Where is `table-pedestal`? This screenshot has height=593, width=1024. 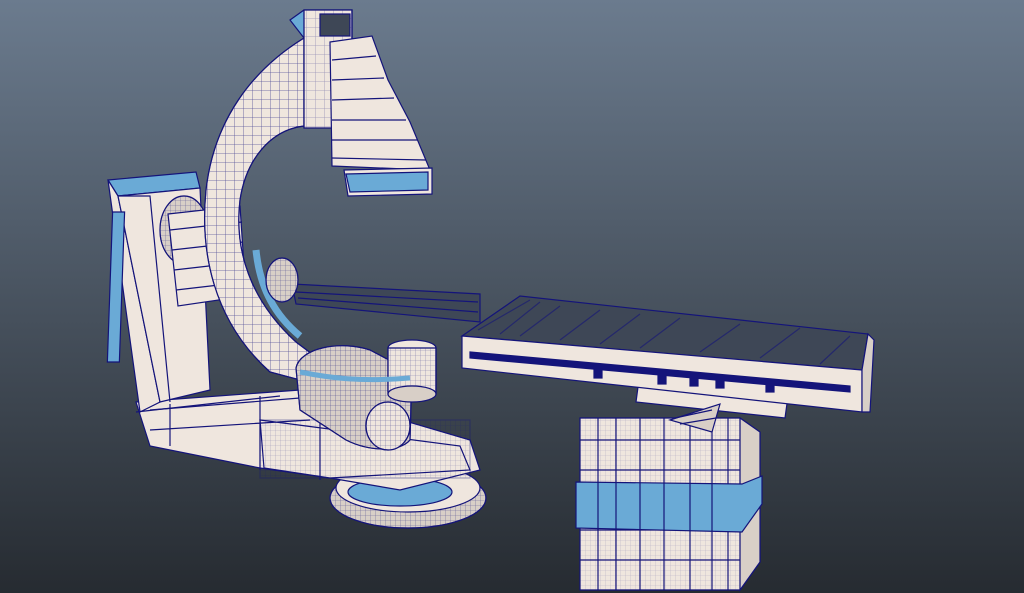
table-pedestal is located at coordinates (669, 504).